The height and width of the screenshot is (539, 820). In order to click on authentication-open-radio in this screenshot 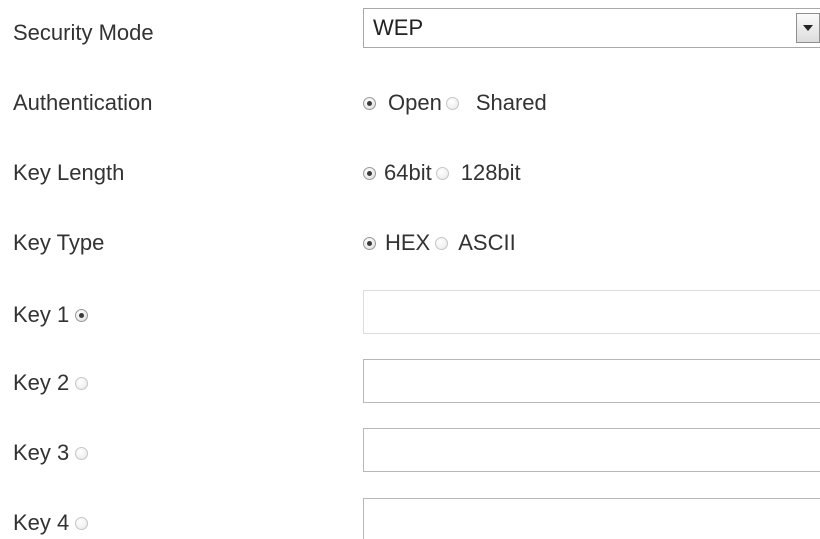, I will do `click(369, 103)`.